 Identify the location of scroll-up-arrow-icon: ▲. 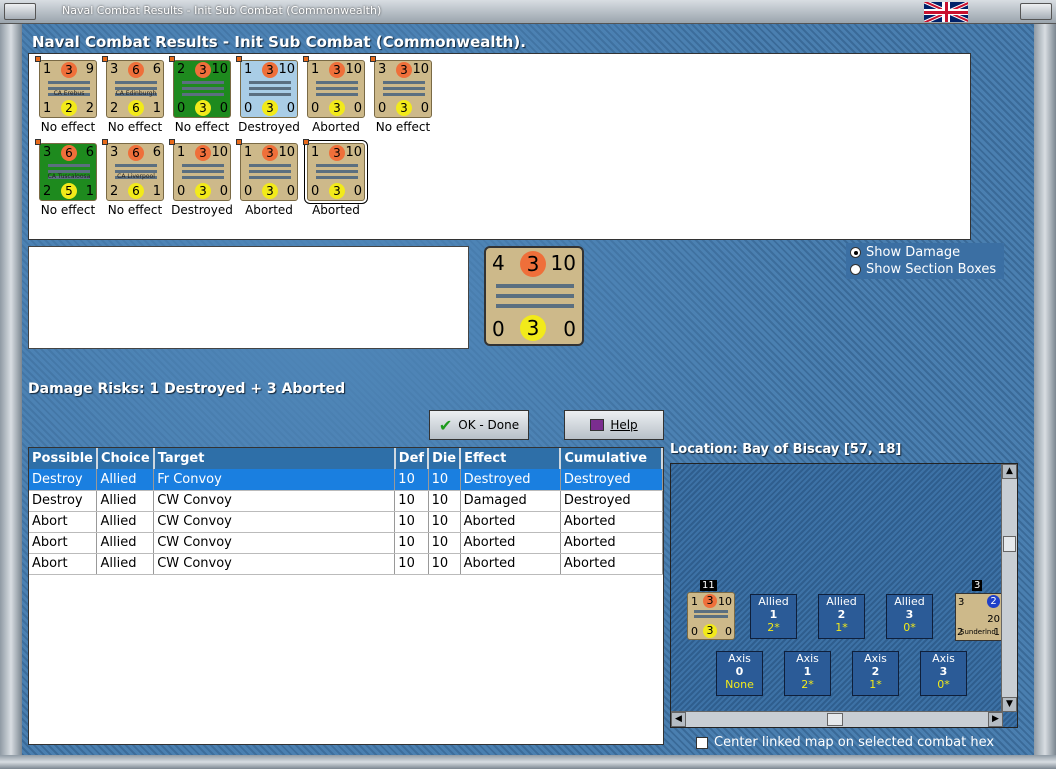
(1009, 471).